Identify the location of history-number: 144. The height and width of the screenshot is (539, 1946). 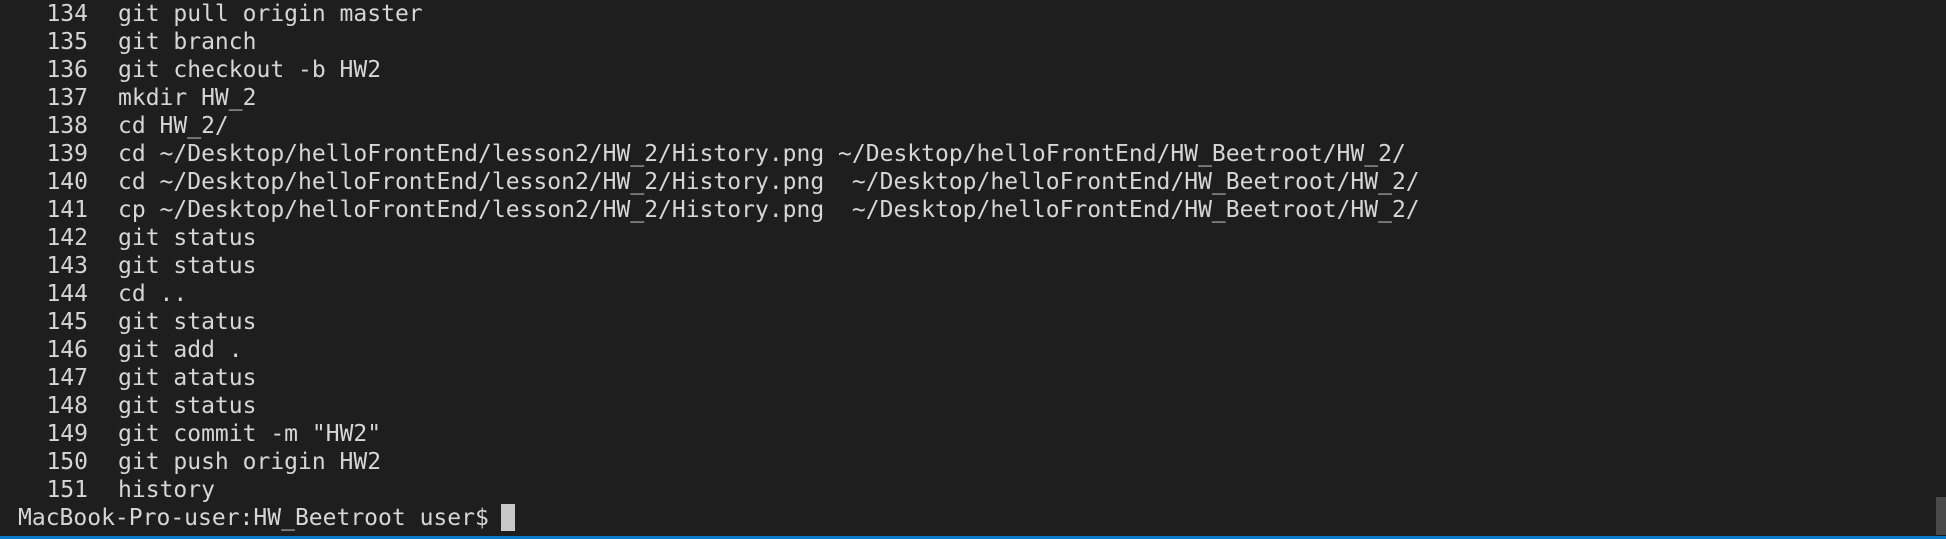
(67, 294).